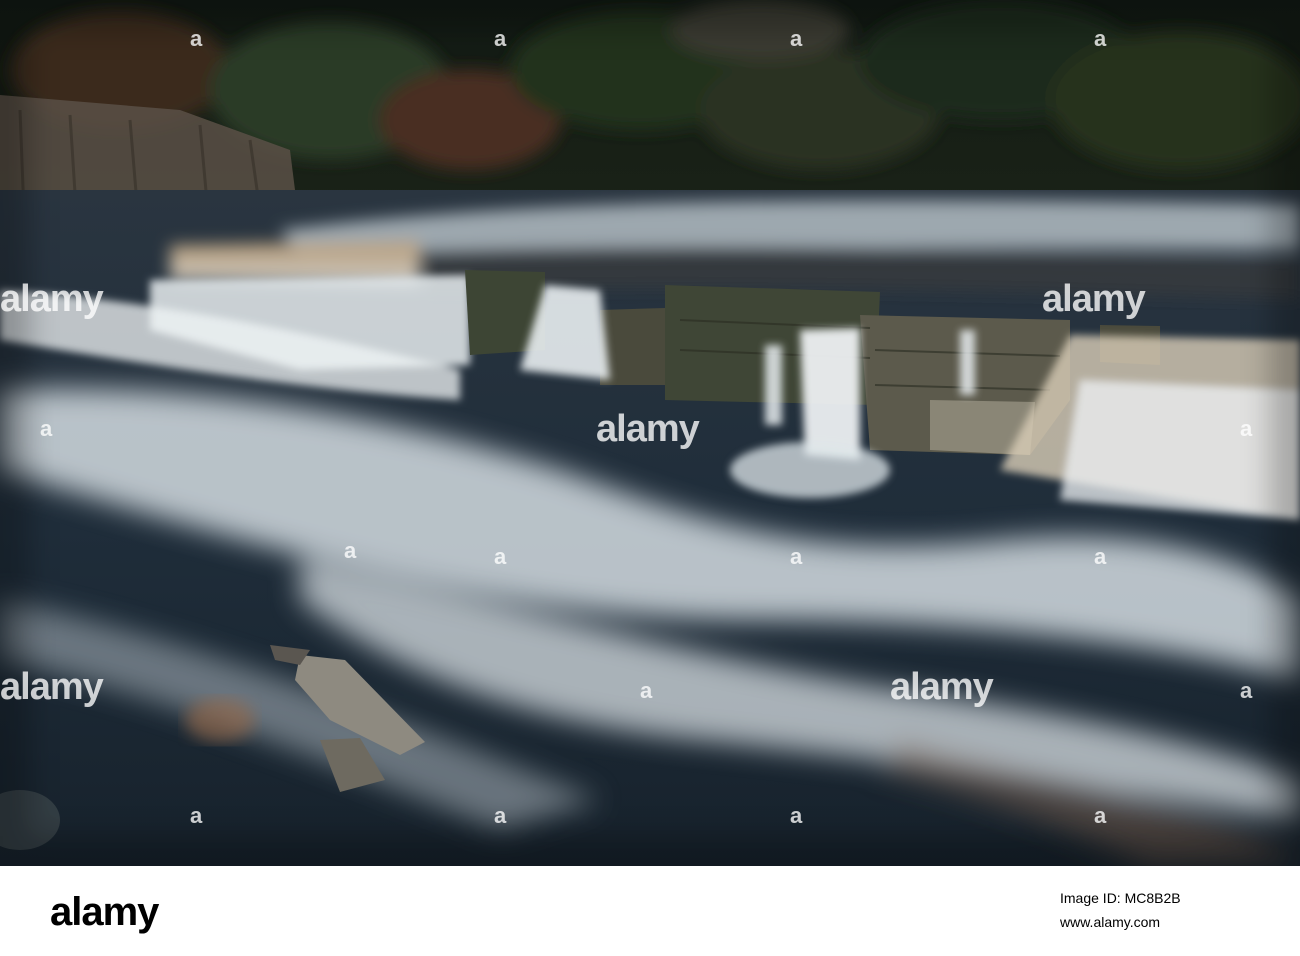  Describe the element at coordinates (104, 912) in the screenshot. I see `alamy-logo: alamy` at that location.